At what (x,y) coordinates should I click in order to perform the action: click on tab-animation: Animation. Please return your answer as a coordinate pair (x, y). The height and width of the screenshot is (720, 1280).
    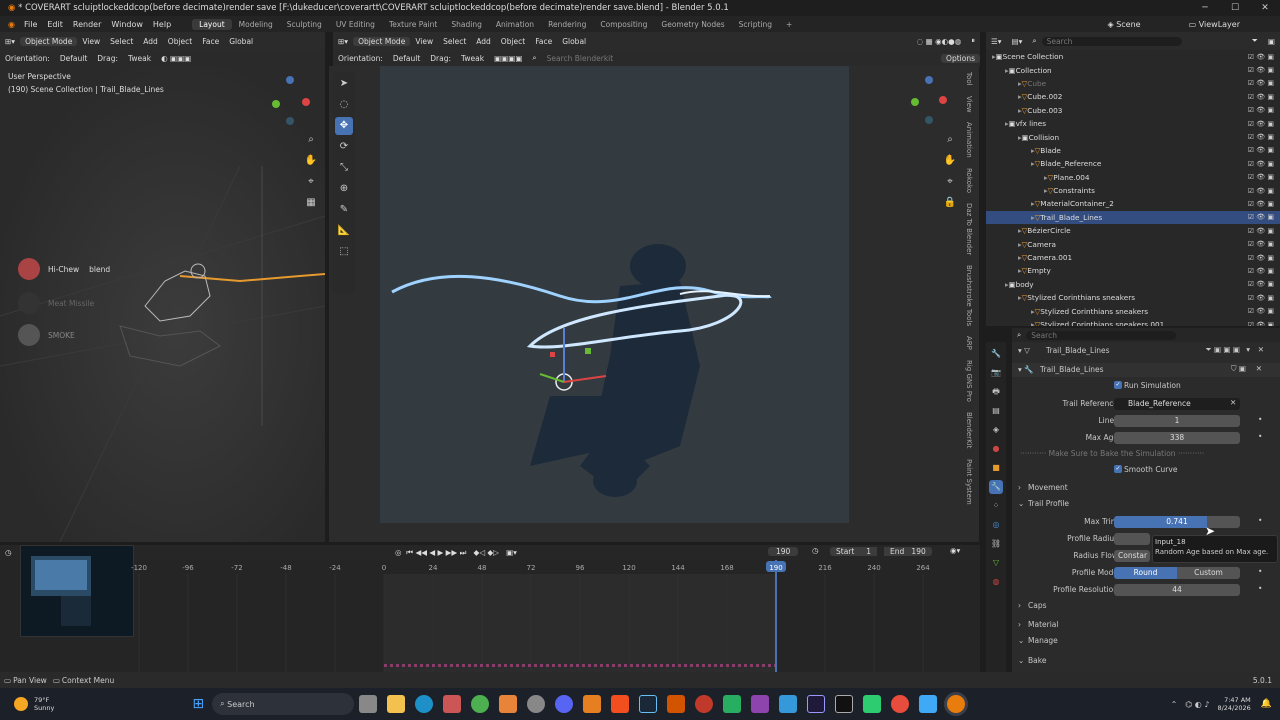
    Looking at the image, I should click on (515, 24).